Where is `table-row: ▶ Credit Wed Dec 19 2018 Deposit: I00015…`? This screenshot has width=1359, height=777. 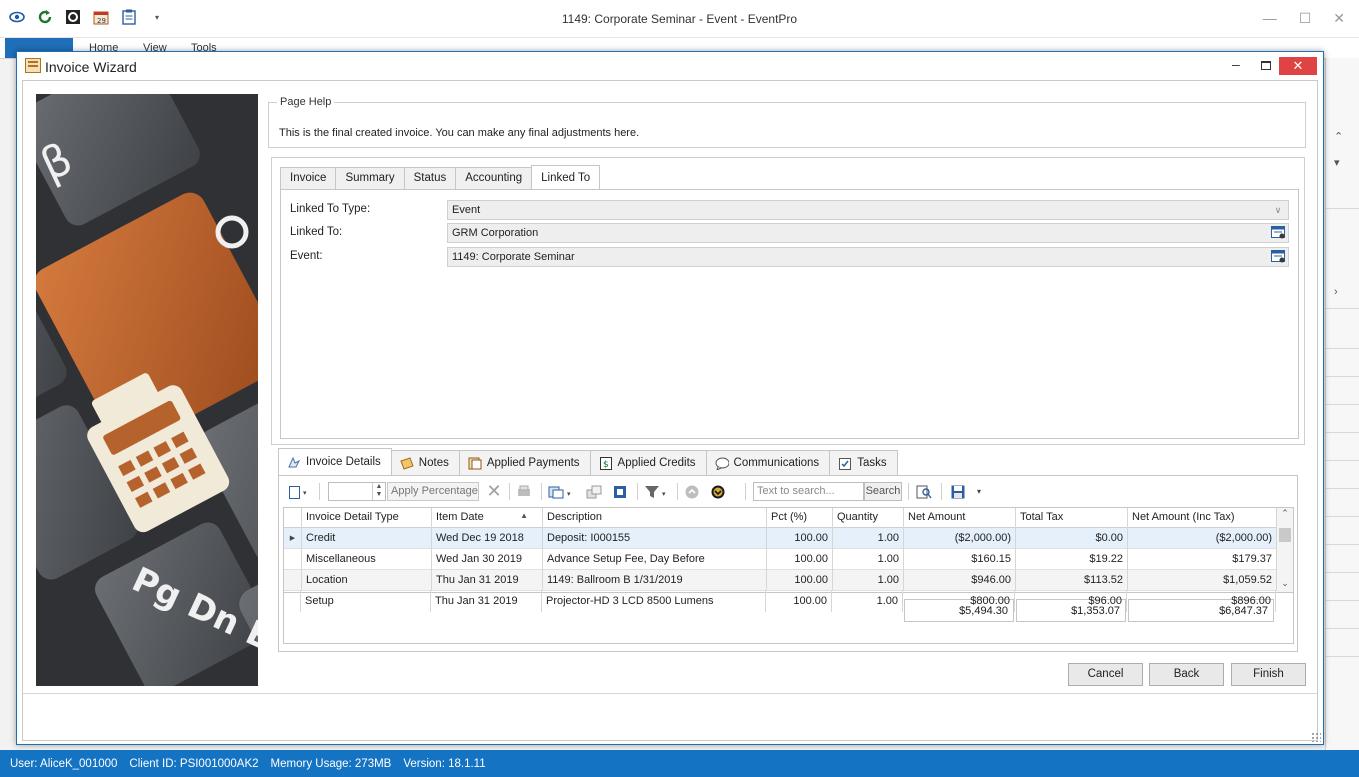
table-row: ▶ Credit Wed Dec 19 2018 Deposit: I00015… is located at coordinates (780, 538).